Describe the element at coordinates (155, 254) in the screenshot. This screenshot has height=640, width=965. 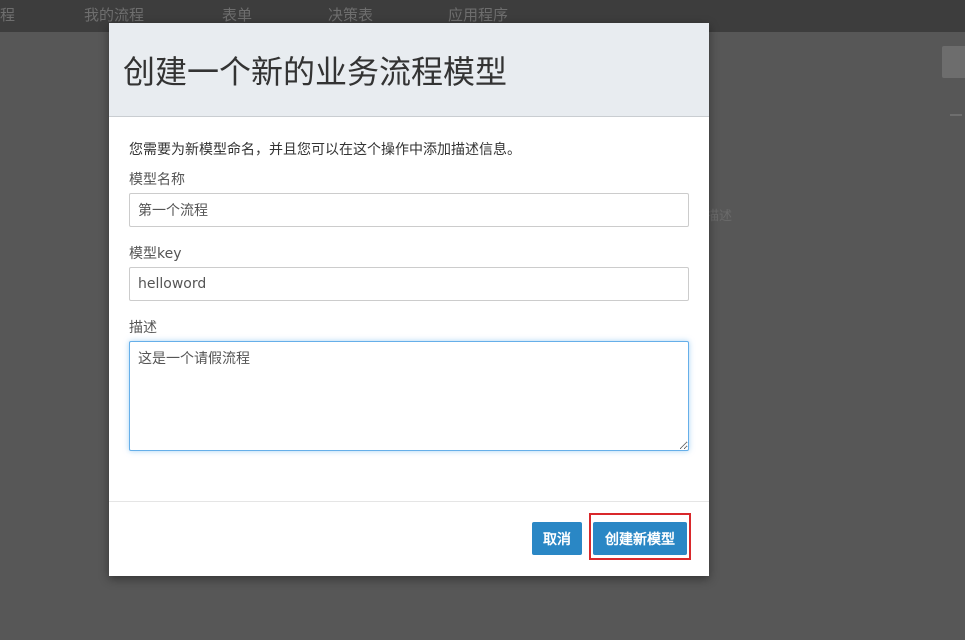
I see `model-key-label: 模型key` at that location.